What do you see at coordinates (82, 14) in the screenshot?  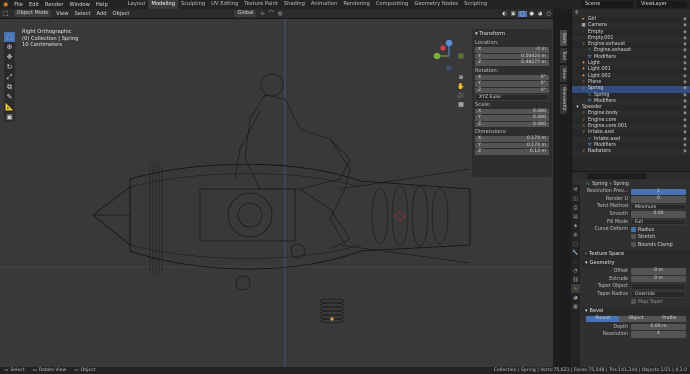 I see `menu-select: Select` at bounding box center [82, 14].